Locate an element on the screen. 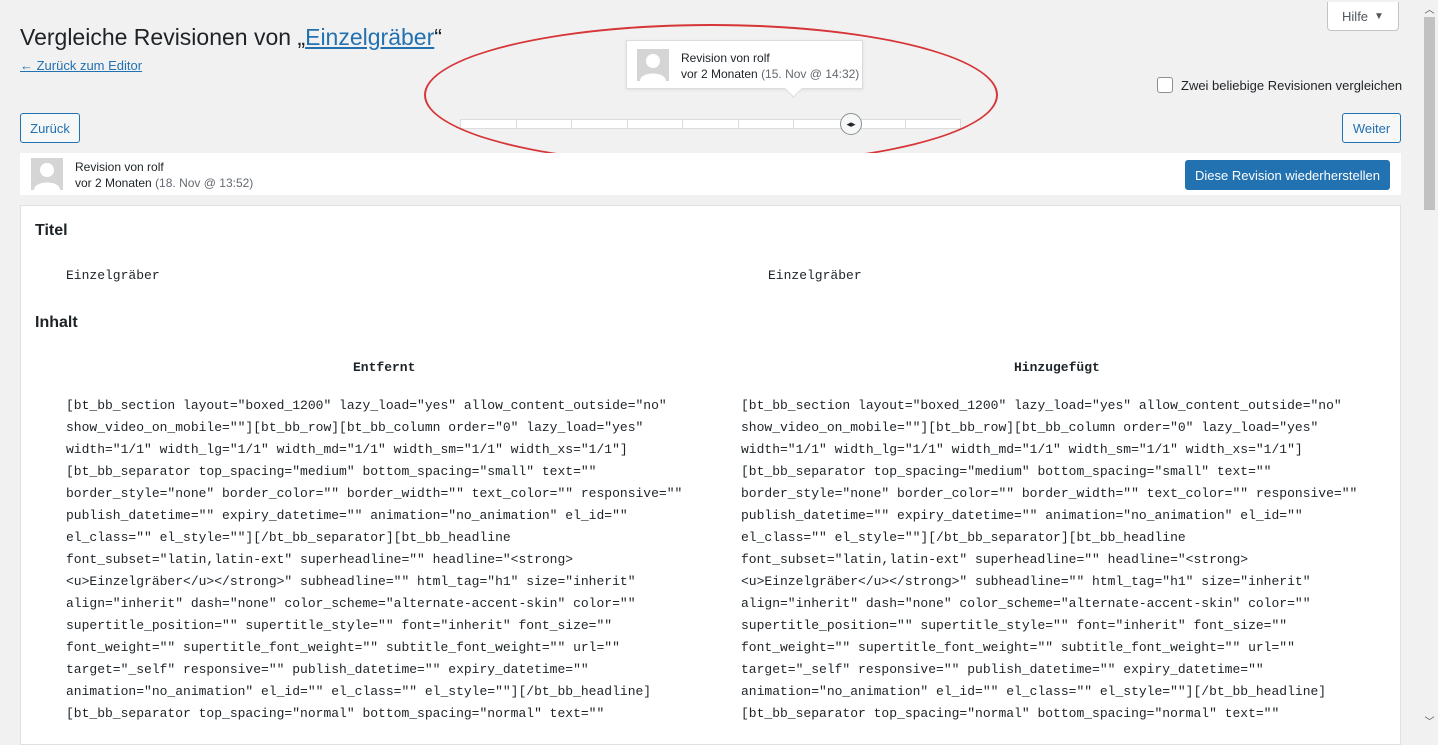 The width and height of the screenshot is (1438, 745). content-section-heading: Inhalt is located at coordinates (56, 322).